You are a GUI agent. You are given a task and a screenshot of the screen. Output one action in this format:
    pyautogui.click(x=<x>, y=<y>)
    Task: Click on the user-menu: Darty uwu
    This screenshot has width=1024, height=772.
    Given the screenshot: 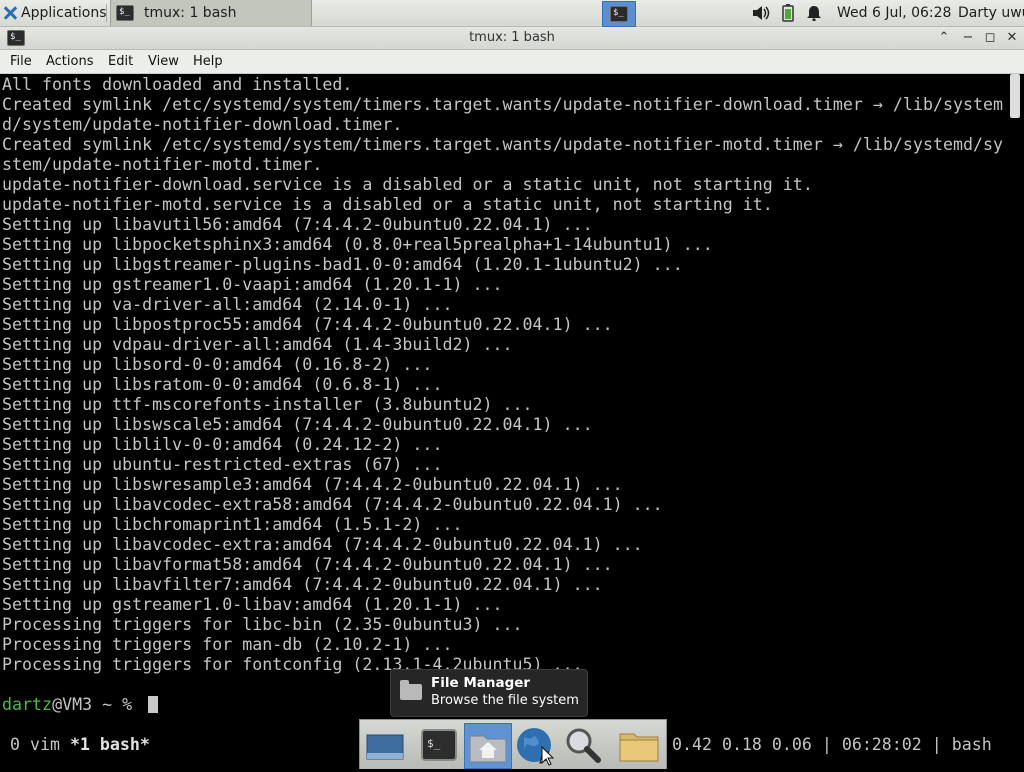 What is the action you would take?
    pyautogui.click(x=991, y=13)
    